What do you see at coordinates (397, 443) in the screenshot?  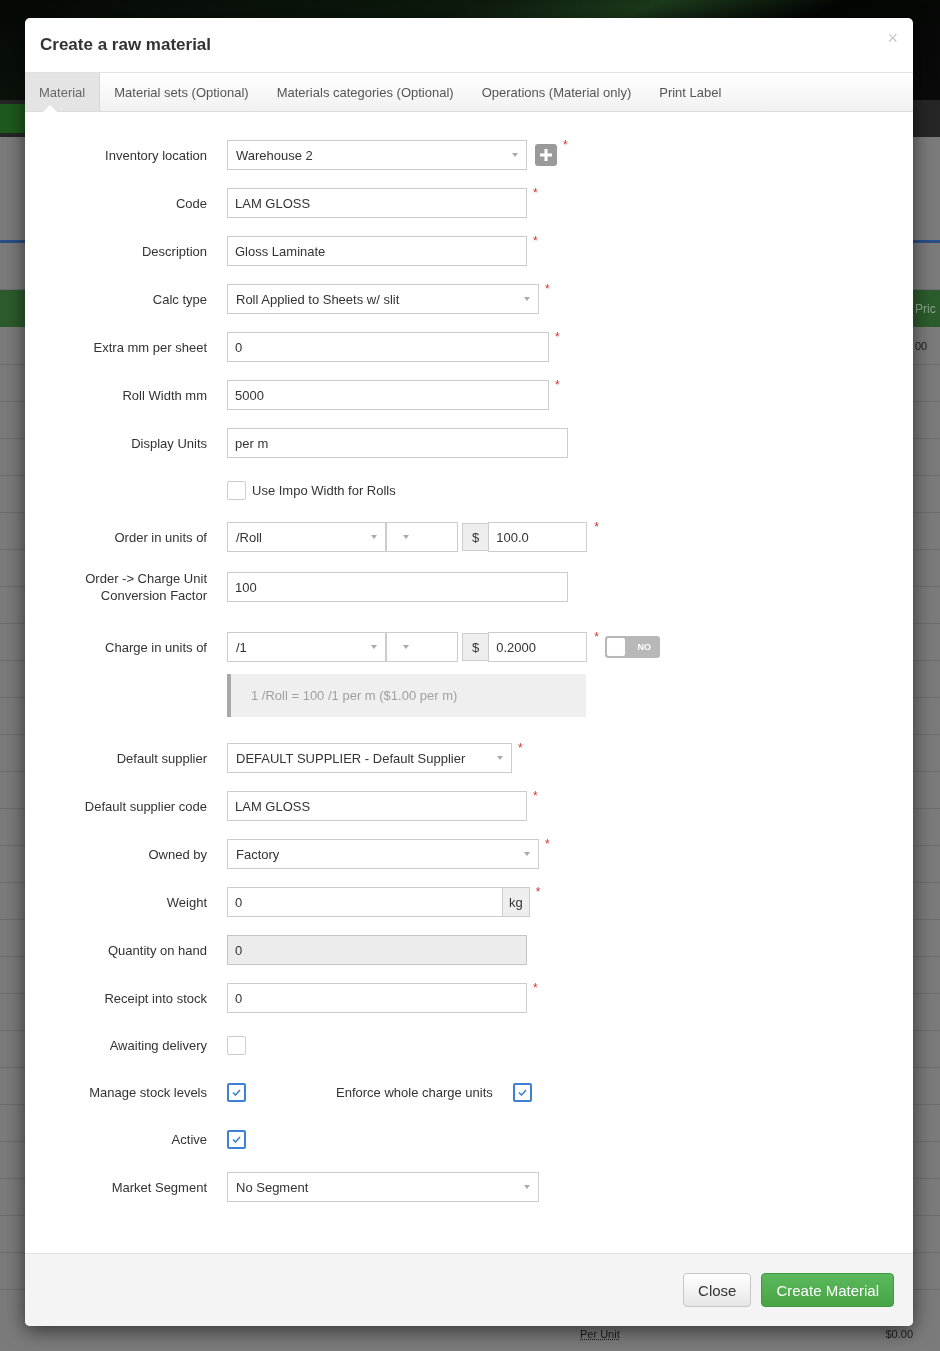 I see `text-field: per m` at bounding box center [397, 443].